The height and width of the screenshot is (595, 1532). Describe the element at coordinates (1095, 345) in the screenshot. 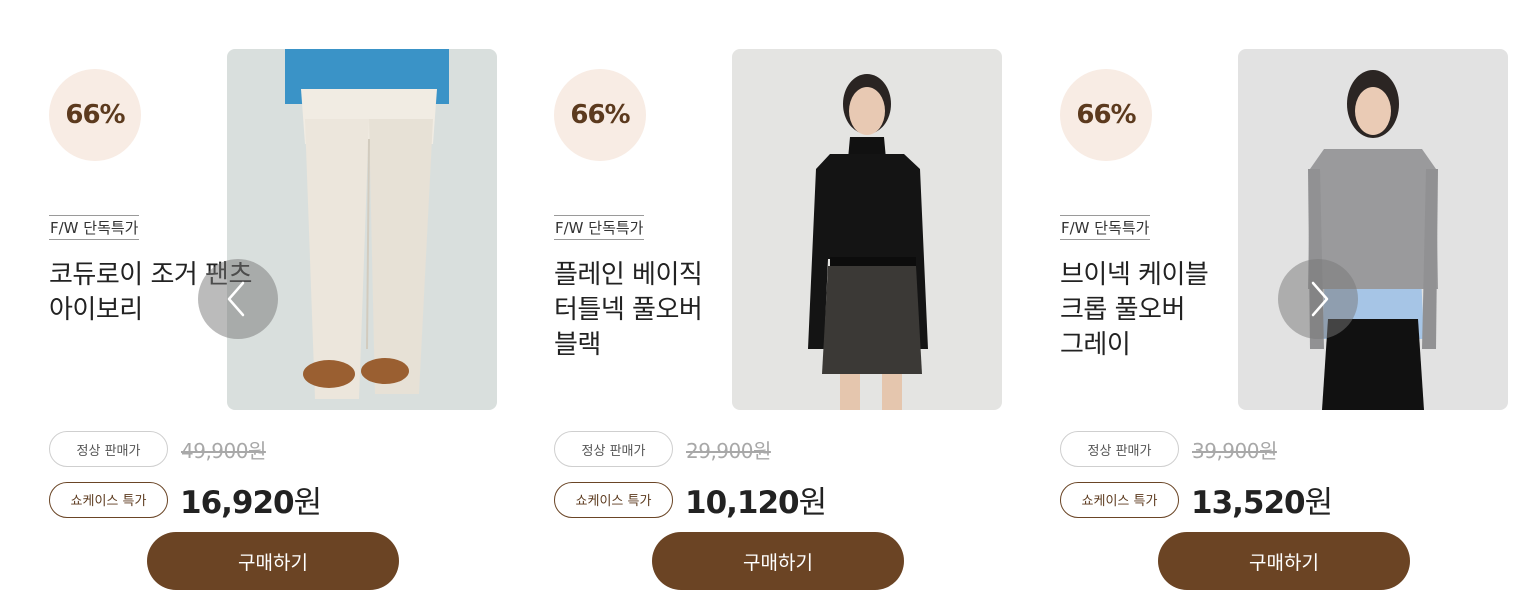

I see `title-line: 그레이` at that location.